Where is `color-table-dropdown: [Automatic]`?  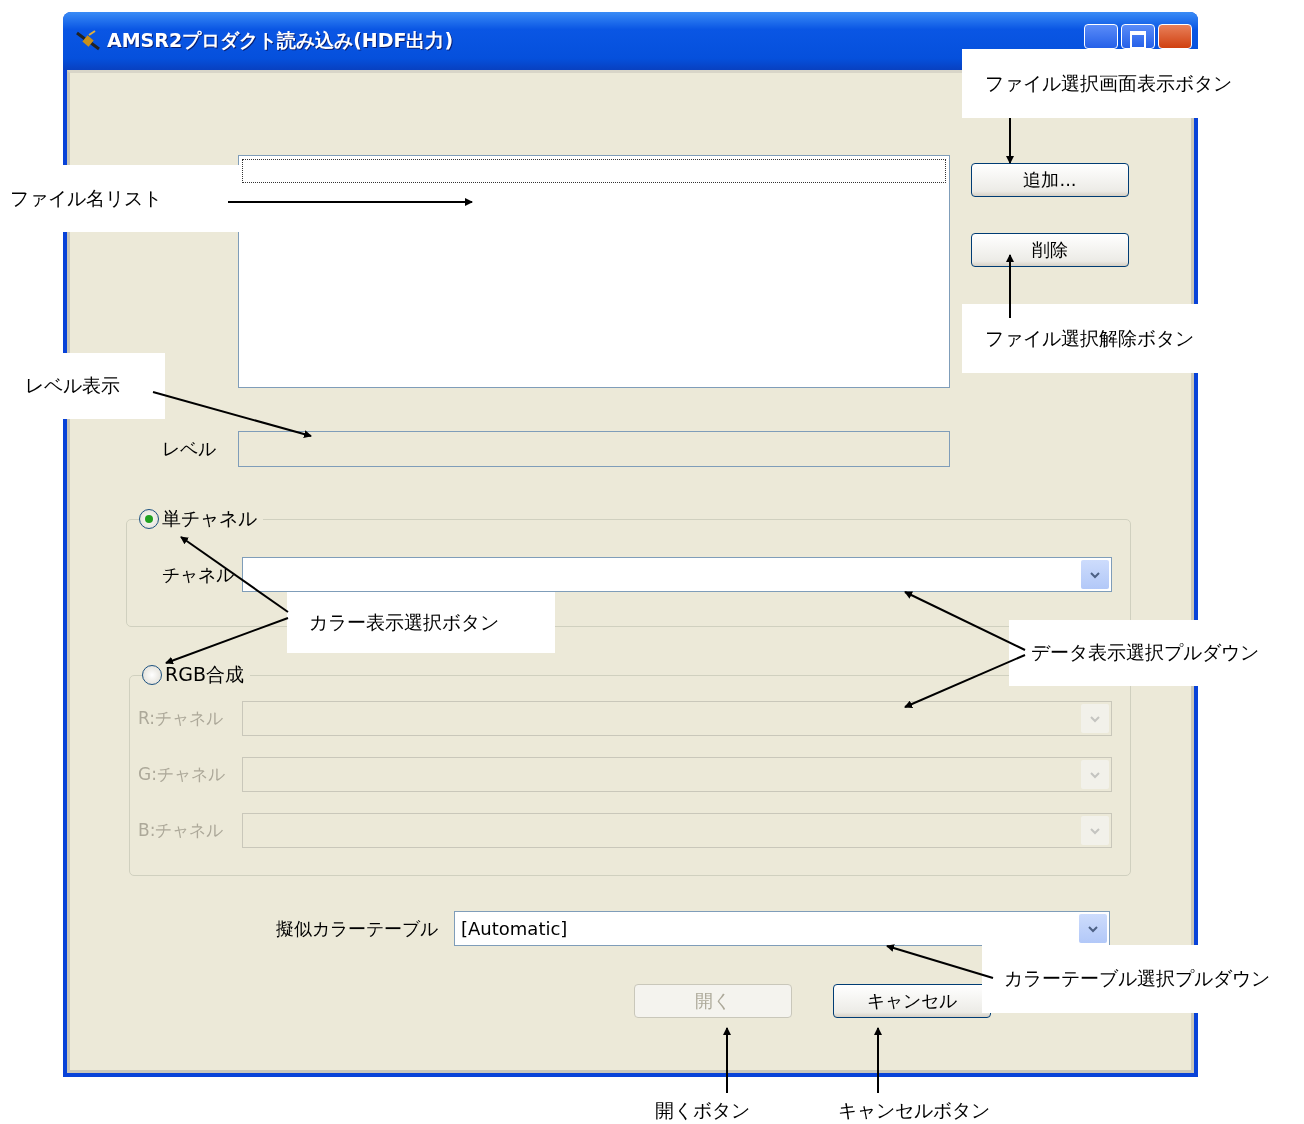 color-table-dropdown: [Automatic] is located at coordinates (782, 928).